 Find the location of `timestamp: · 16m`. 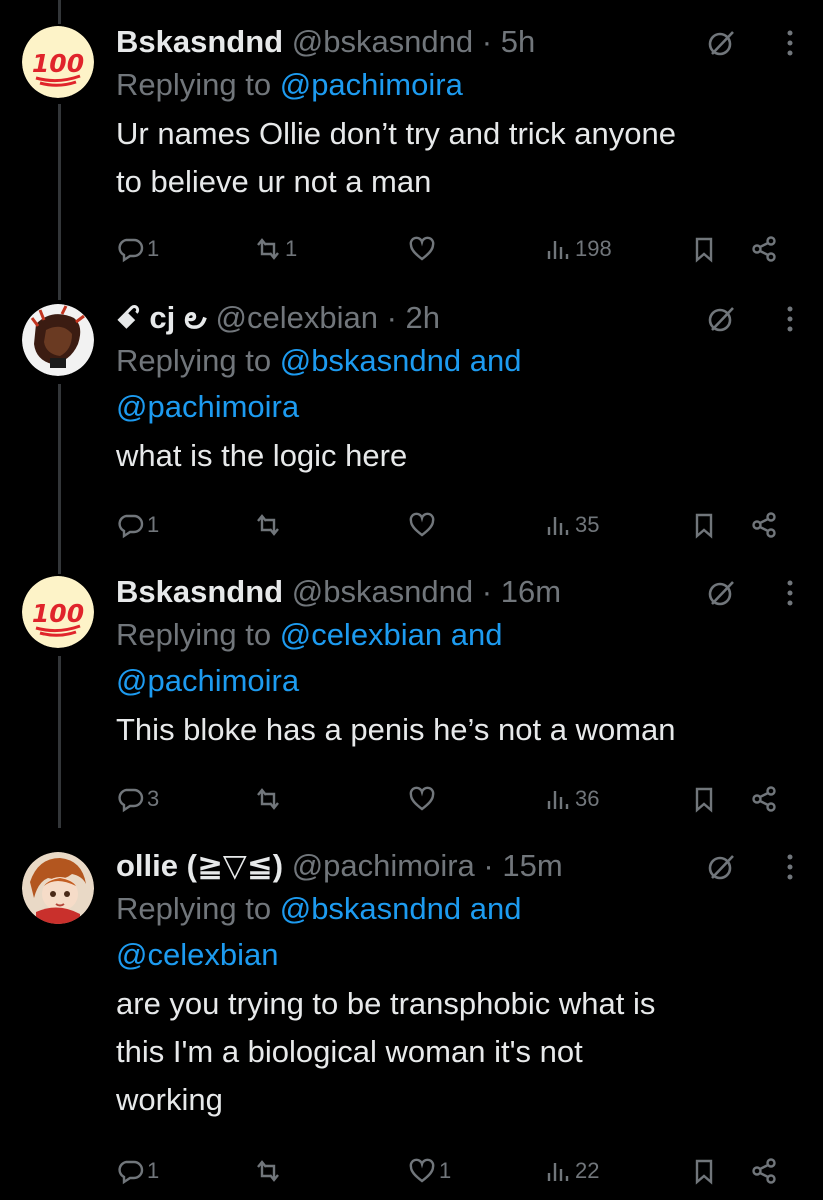

timestamp: · 16m is located at coordinates (521, 591).